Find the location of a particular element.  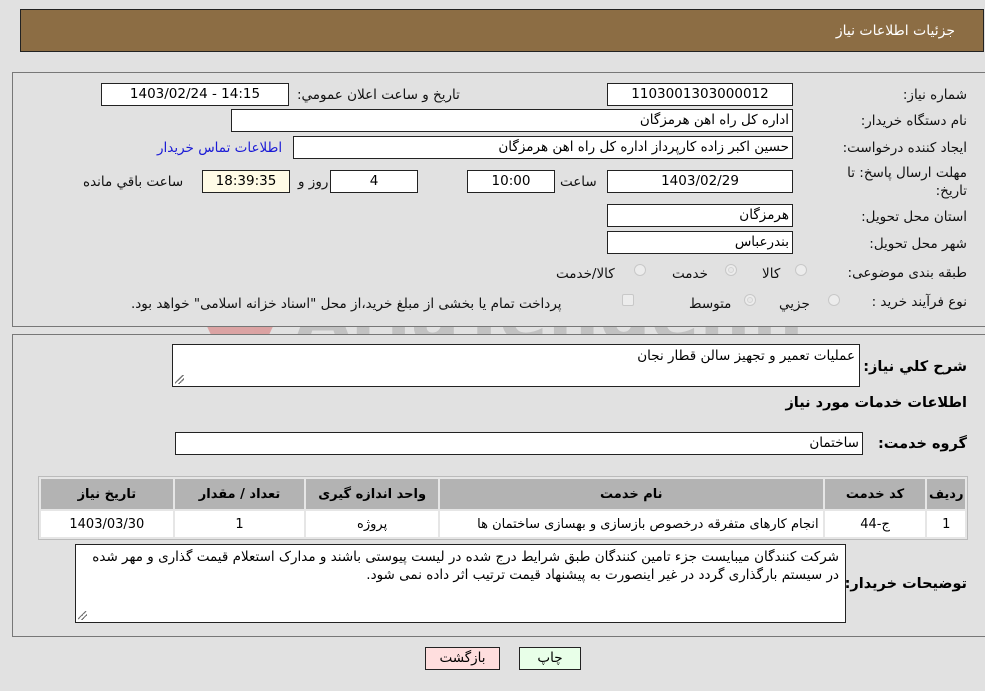

deadline-label: مهلت ارسال پاسخ: تا تاریخ: is located at coordinates (907, 182).